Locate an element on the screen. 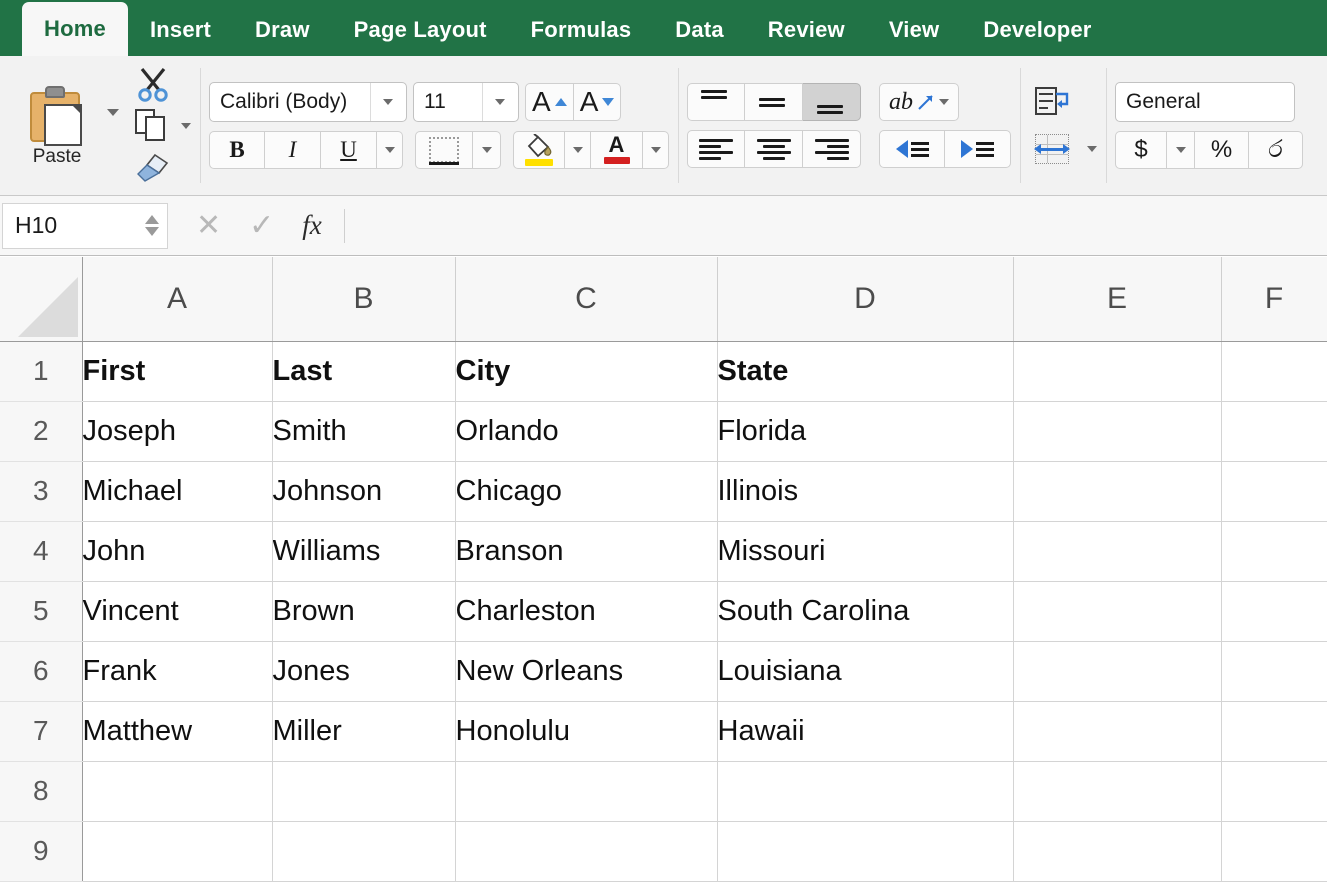  paste-dropdown-caret is located at coordinates (113, 112).